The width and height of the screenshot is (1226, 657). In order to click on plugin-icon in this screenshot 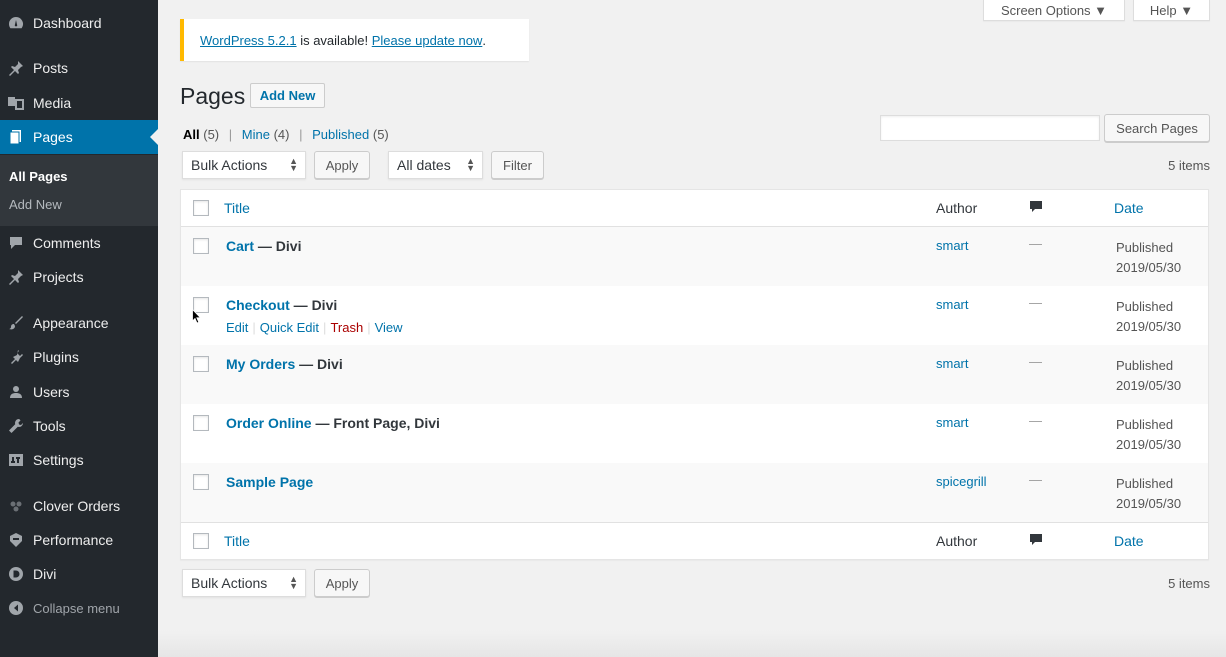, I will do `click(16, 357)`.